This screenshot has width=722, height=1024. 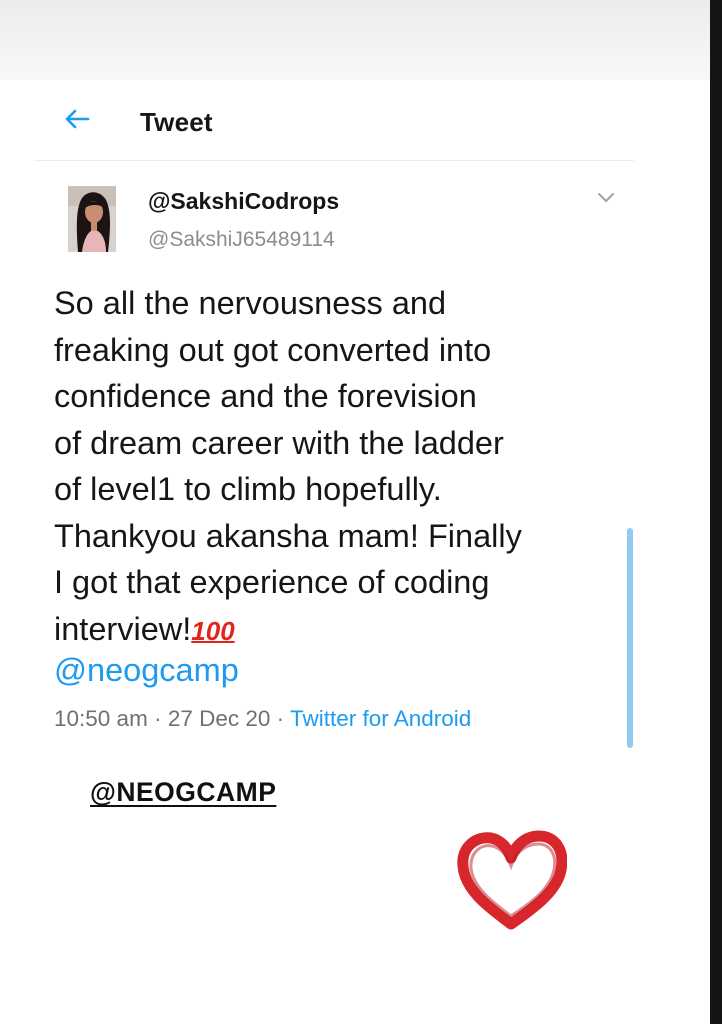 What do you see at coordinates (272, 582) in the screenshot?
I see `tweet-line: I got that experience of coding` at bounding box center [272, 582].